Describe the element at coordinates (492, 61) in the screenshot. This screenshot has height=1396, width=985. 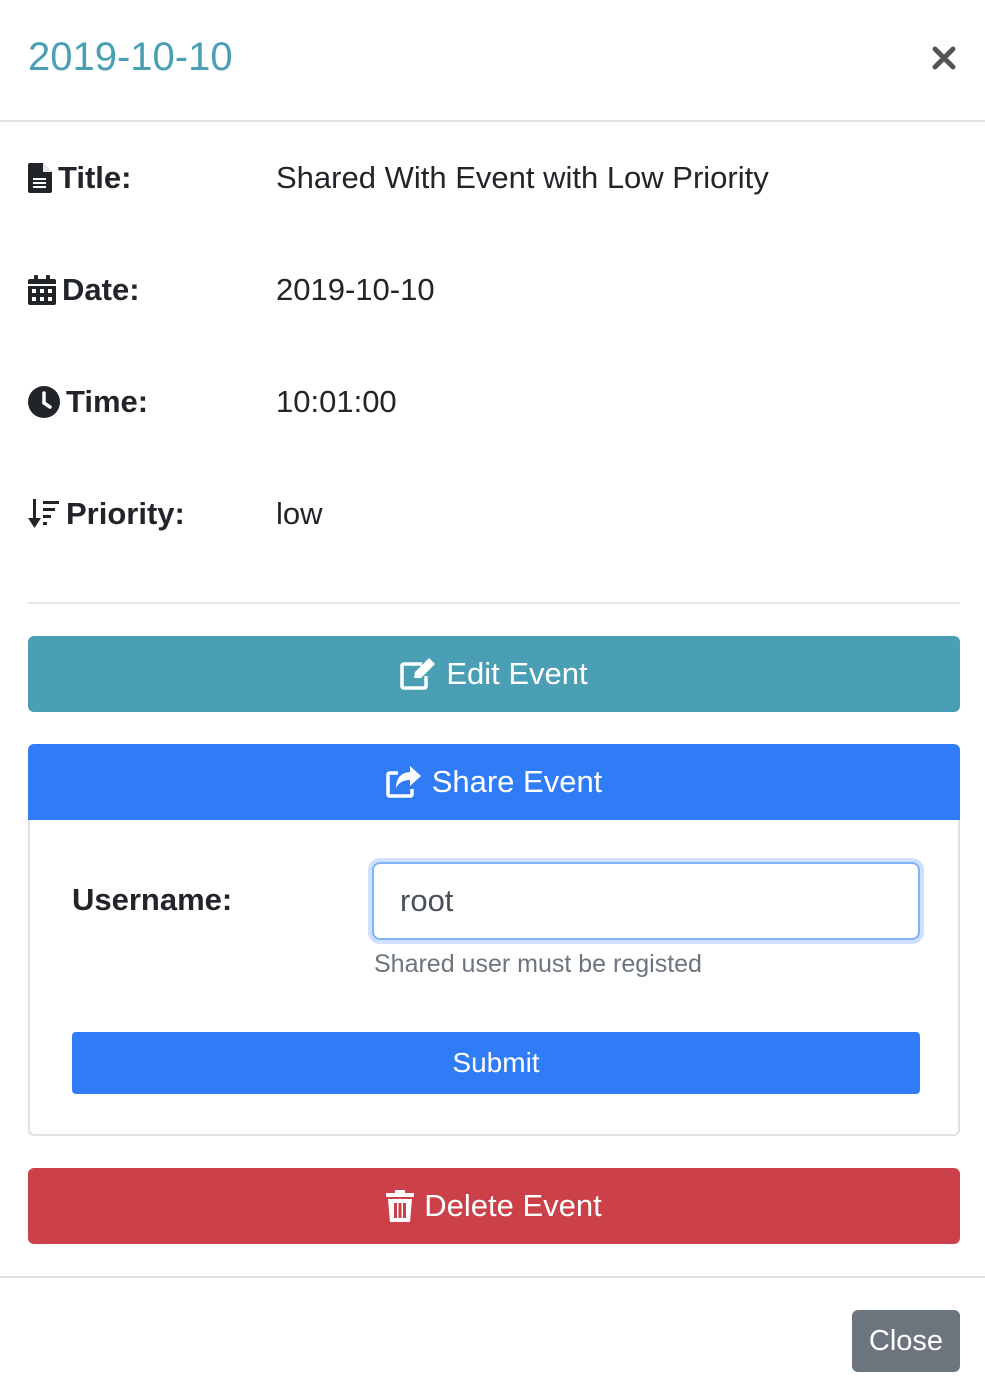
I see `modal-header: 2019-10-10` at that location.